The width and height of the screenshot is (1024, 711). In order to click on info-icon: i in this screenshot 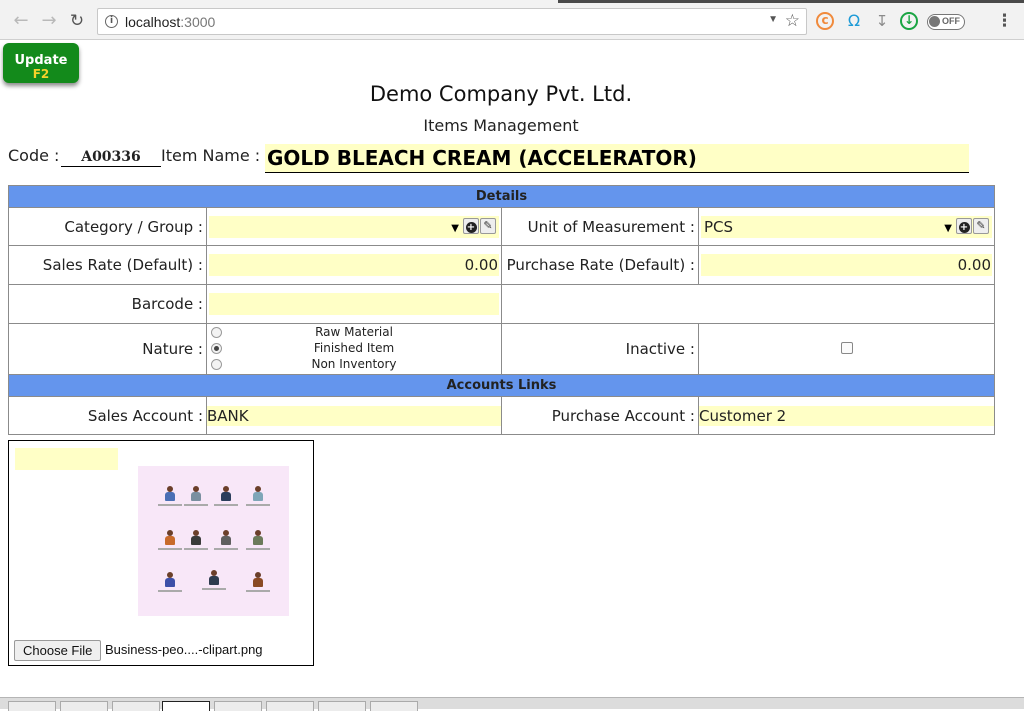, I will do `click(111, 21)`.